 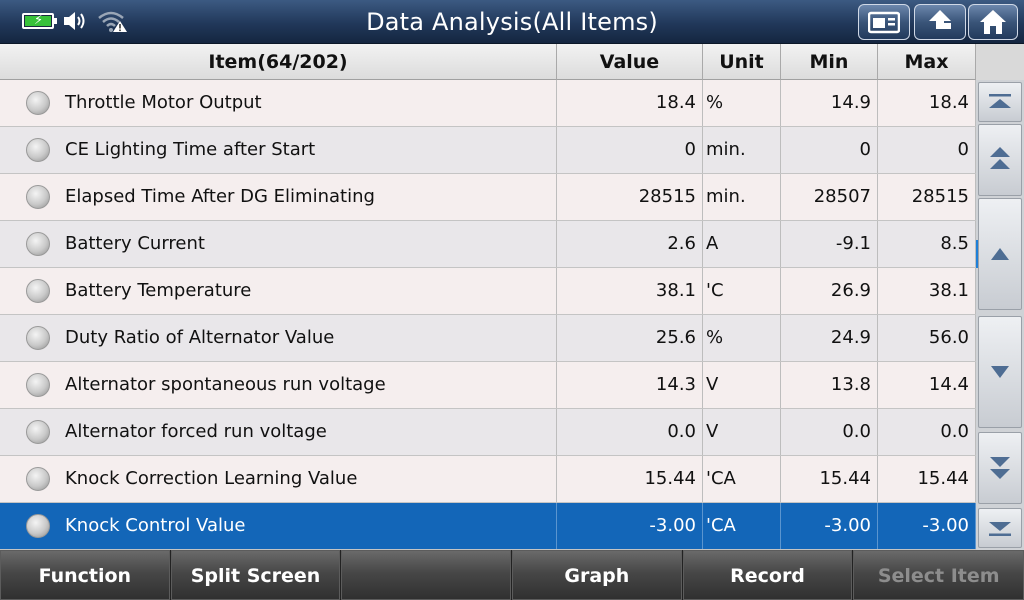 What do you see at coordinates (829, 197) in the screenshot?
I see `item-min: 28507` at bounding box center [829, 197].